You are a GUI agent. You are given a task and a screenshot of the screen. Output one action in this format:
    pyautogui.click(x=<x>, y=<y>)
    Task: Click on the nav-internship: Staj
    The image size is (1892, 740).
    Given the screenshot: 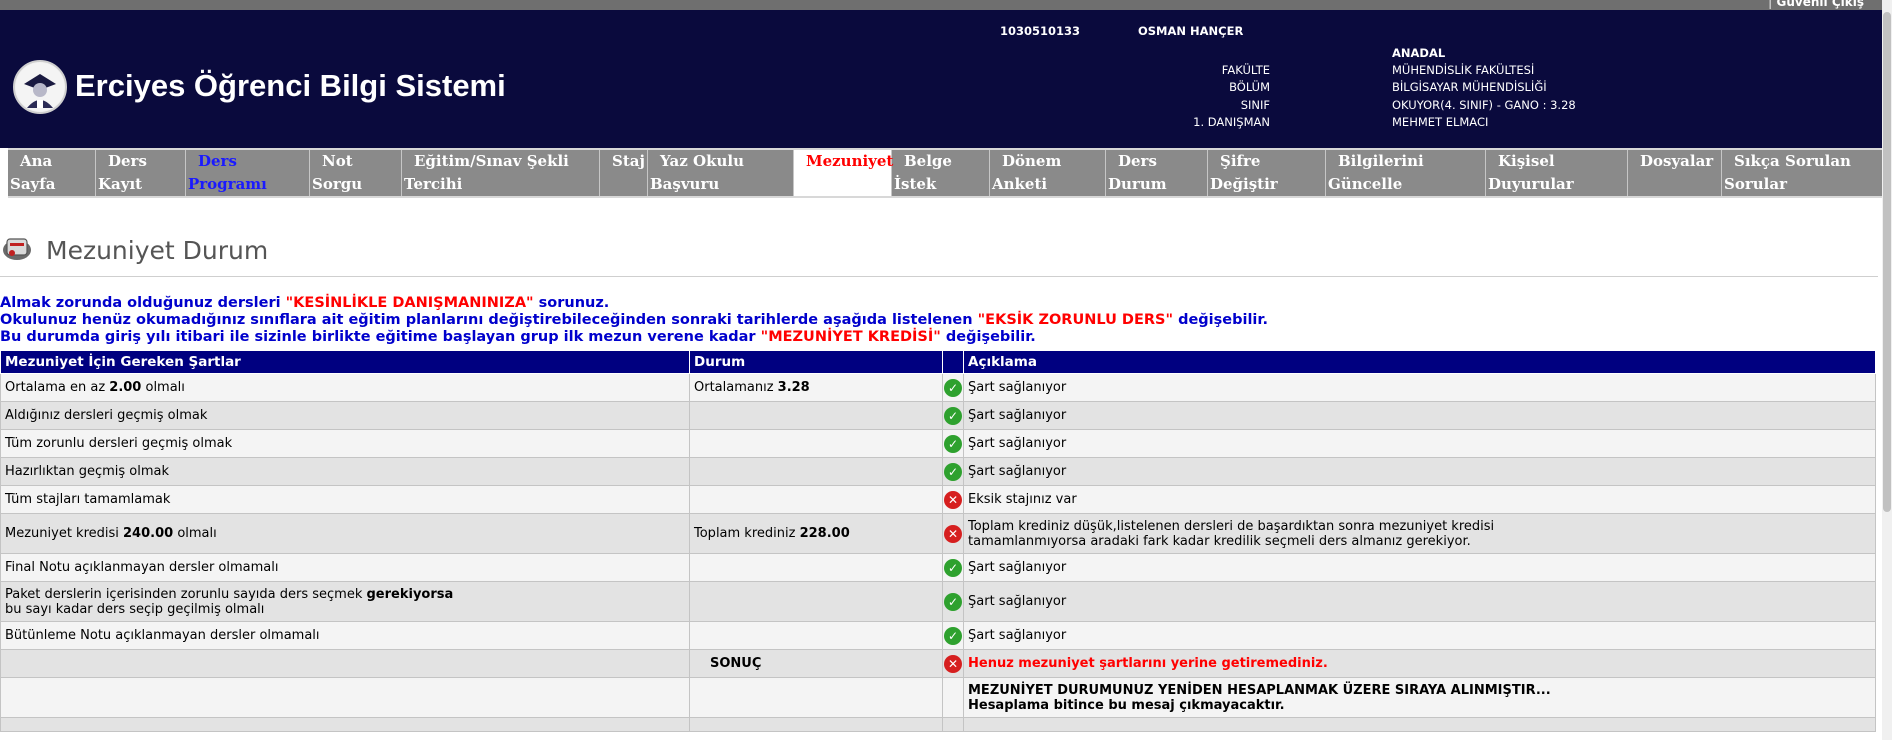 What is the action you would take?
    pyautogui.click(x=624, y=173)
    